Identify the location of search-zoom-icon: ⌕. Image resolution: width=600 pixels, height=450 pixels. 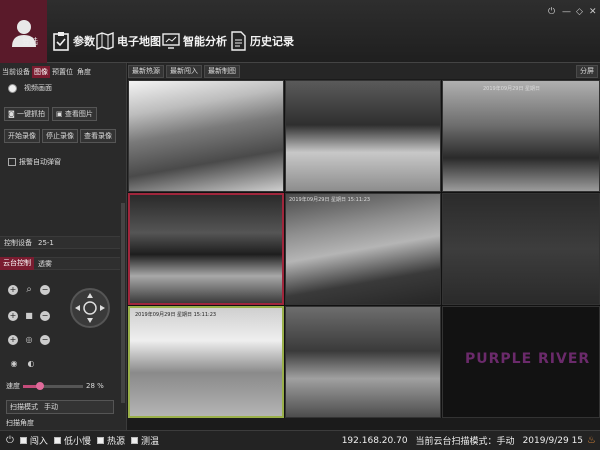
(29, 289).